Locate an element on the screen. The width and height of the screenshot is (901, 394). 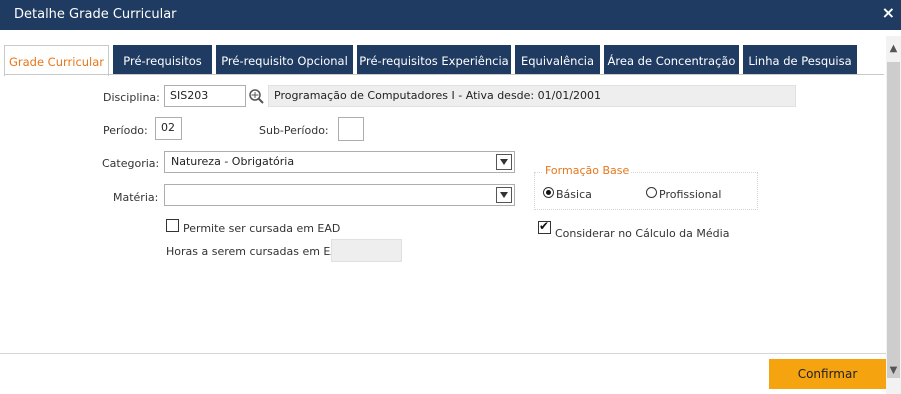
vertical-scrollbar: ▲ ▼ is located at coordinates (893, 215).